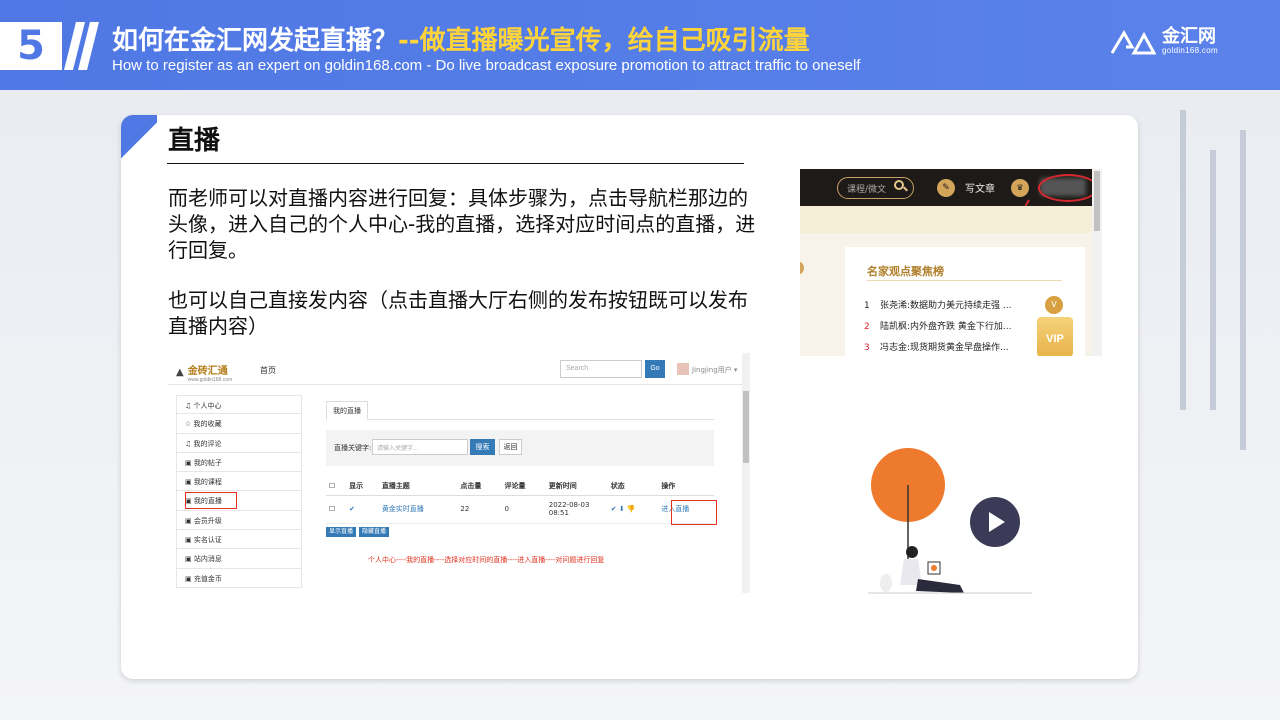 Image resolution: width=1280 pixels, height=720 pixels. I want to click on sidebar-item: ▣ 我的帖子, so click(239, 462).